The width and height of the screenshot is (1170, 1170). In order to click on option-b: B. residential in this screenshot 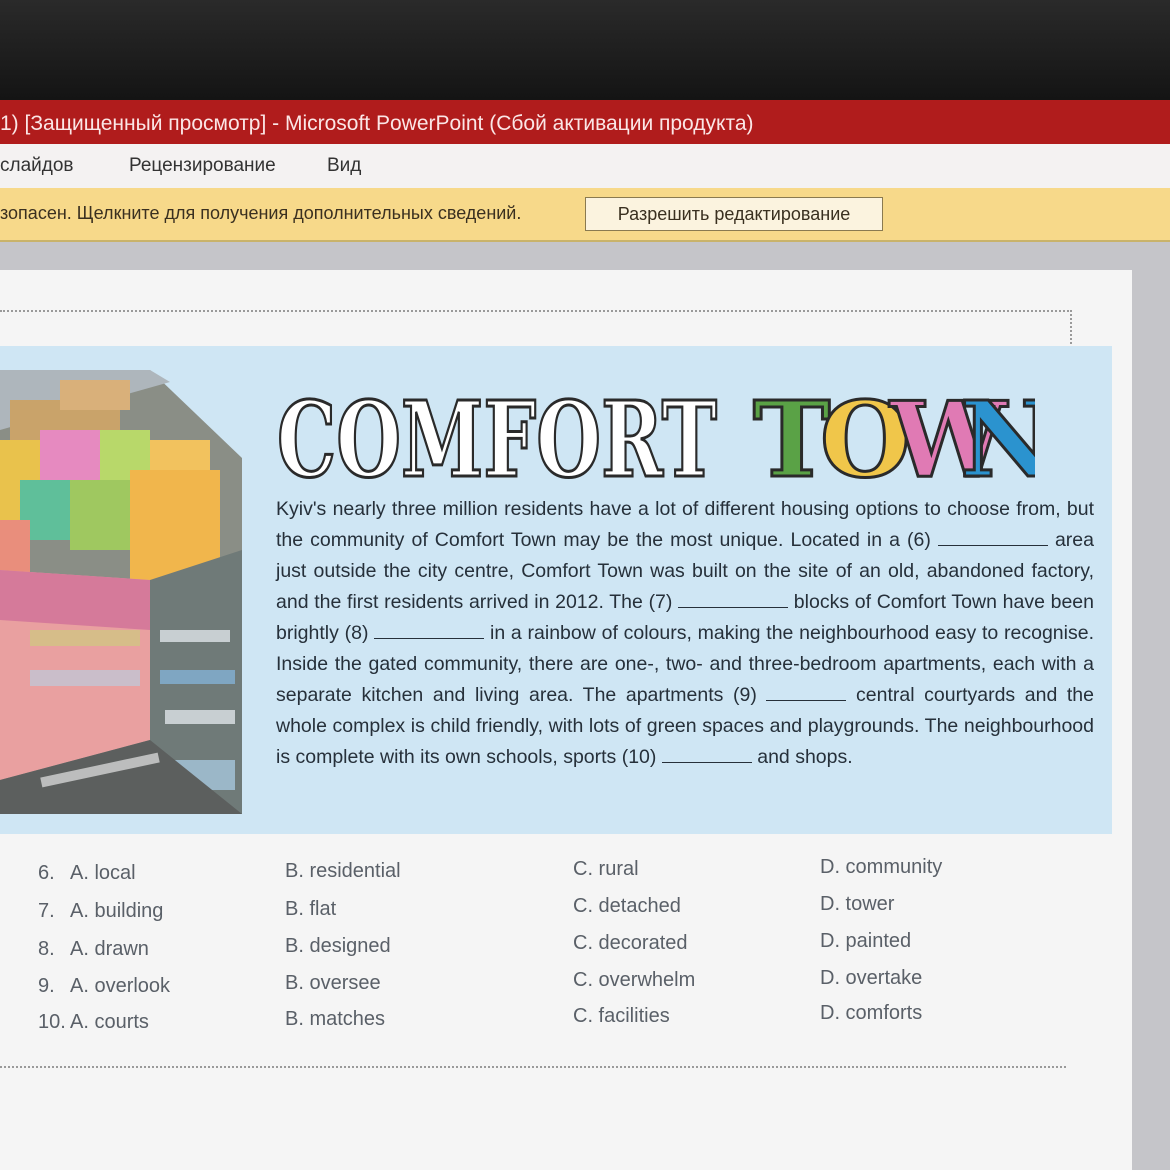, I will do `click(343, 871)`.